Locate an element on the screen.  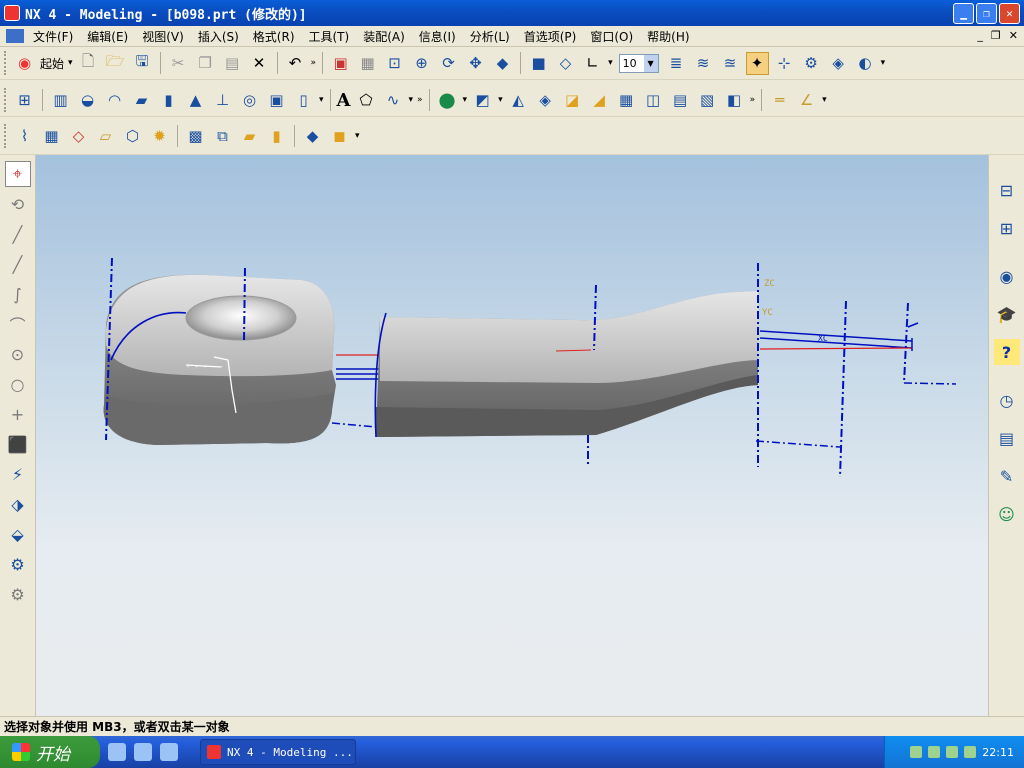
snap-point-icon: ⌖ is located at coordinates (17, 174).